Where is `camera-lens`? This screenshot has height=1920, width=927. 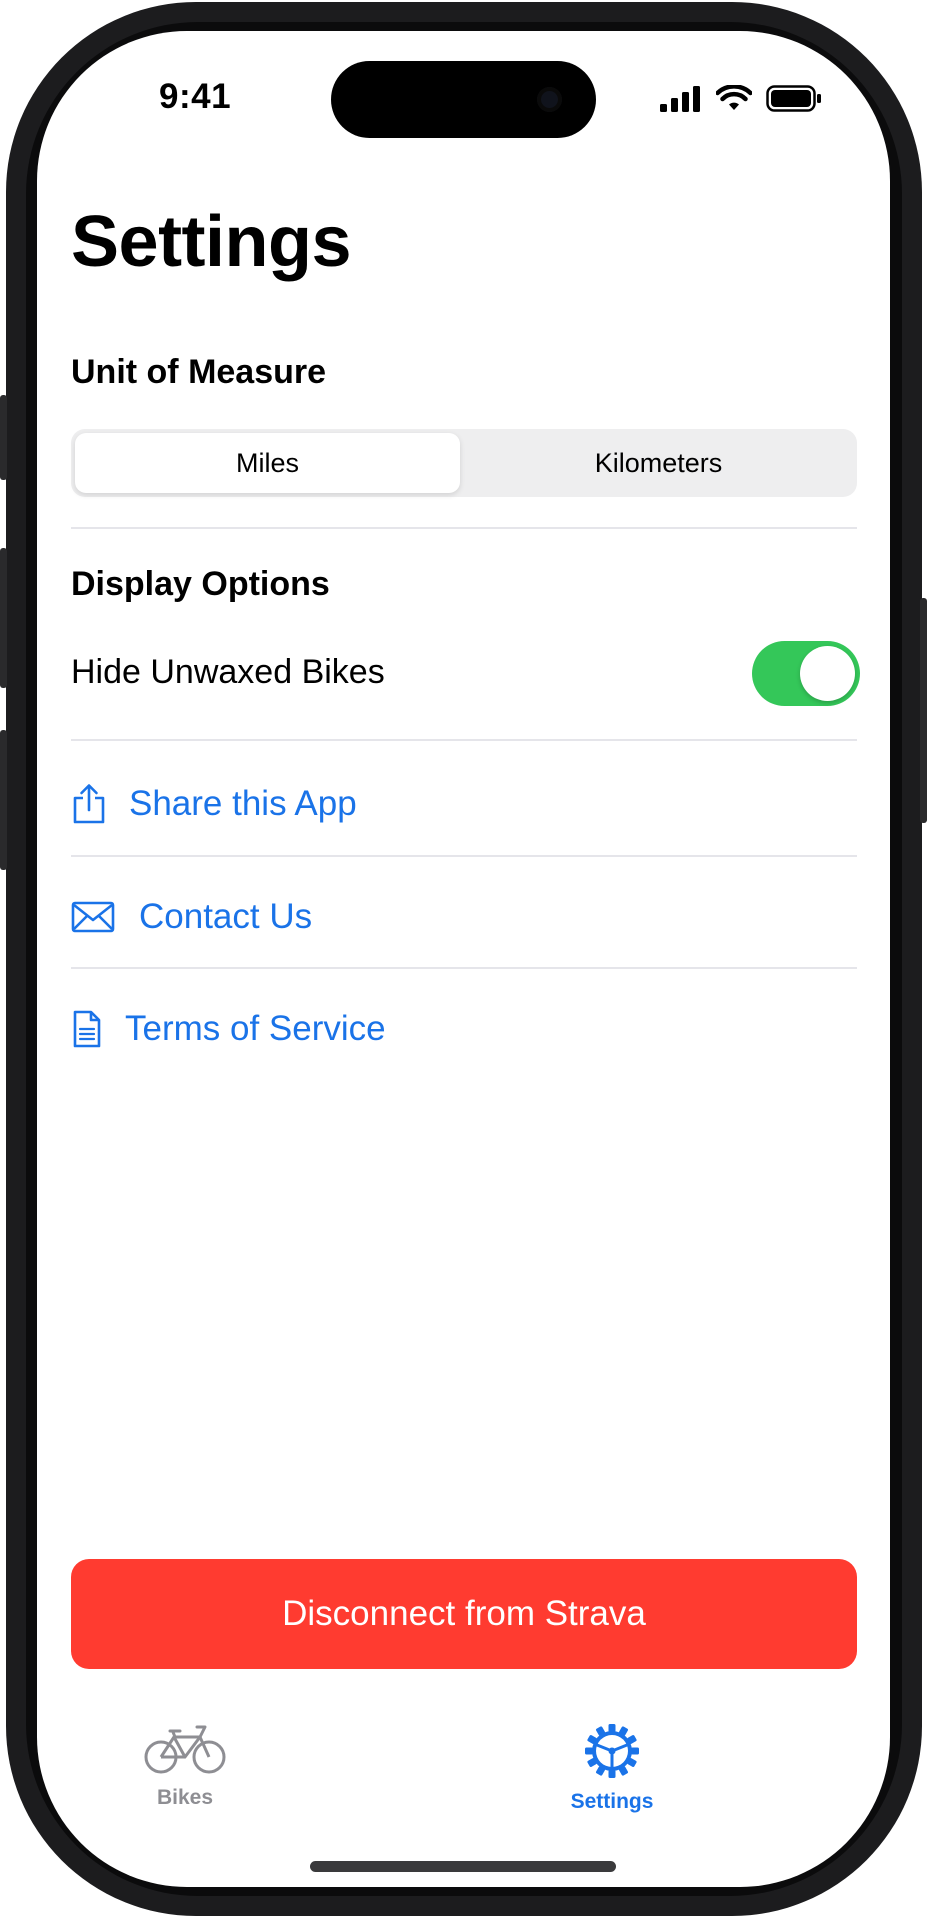
camera-lens is located at coordinates (549, 99).